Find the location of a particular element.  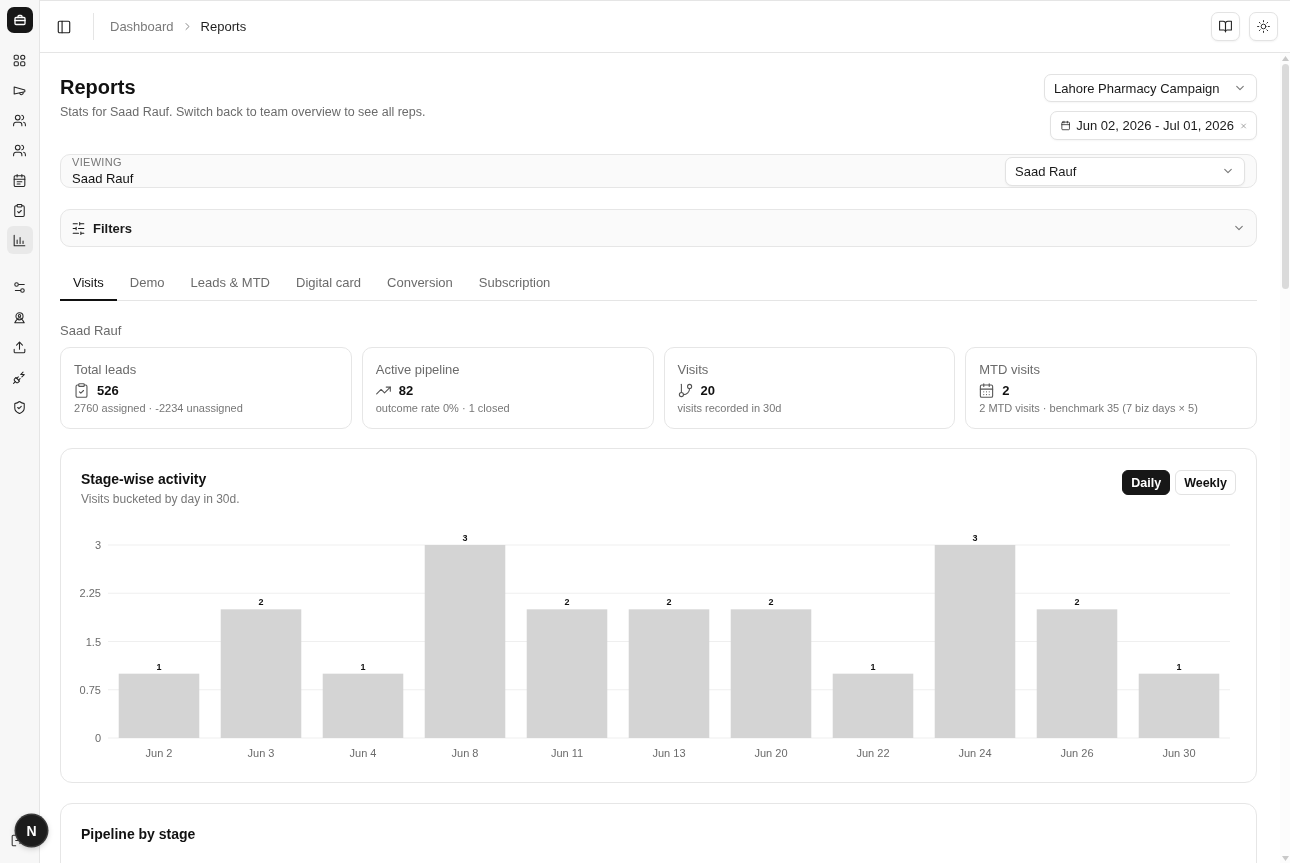

filters-toggle: Filters is located at coordinates (658, 228).